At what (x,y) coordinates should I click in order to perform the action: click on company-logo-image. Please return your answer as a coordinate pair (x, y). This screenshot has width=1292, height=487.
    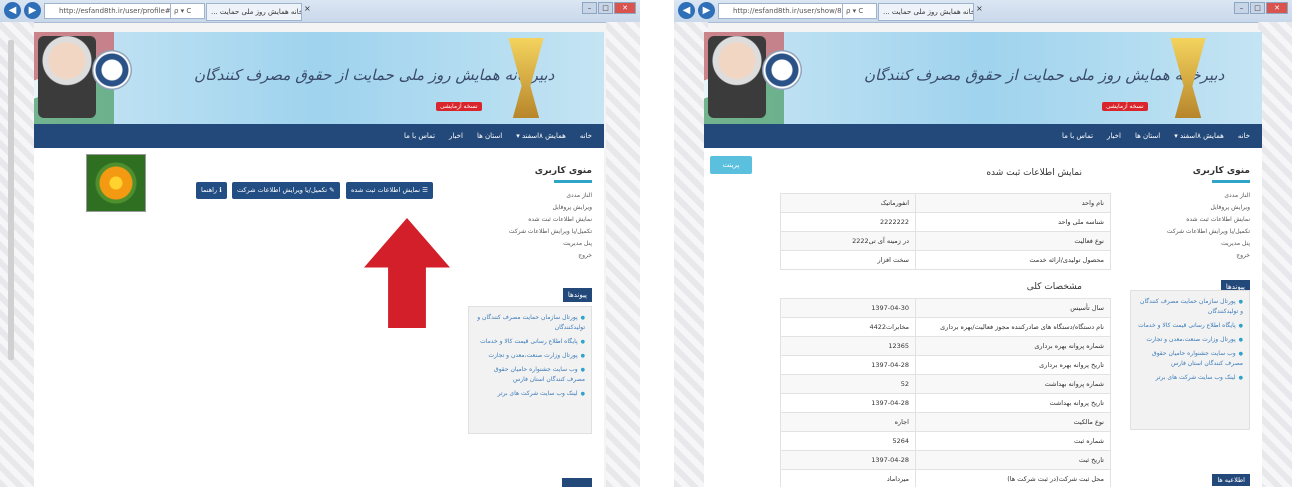
    Looking at the image, I should click on (116, 183).